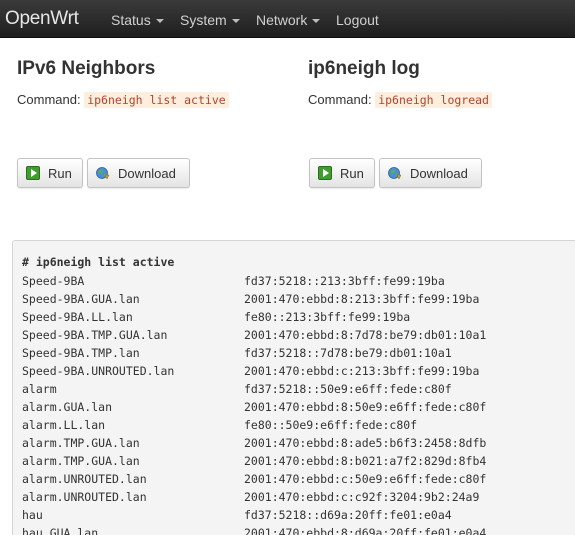  What do you see at coordinates (32, 515) in the screenshot?
I see `hostname: hau` at bounding box center [32, 515].